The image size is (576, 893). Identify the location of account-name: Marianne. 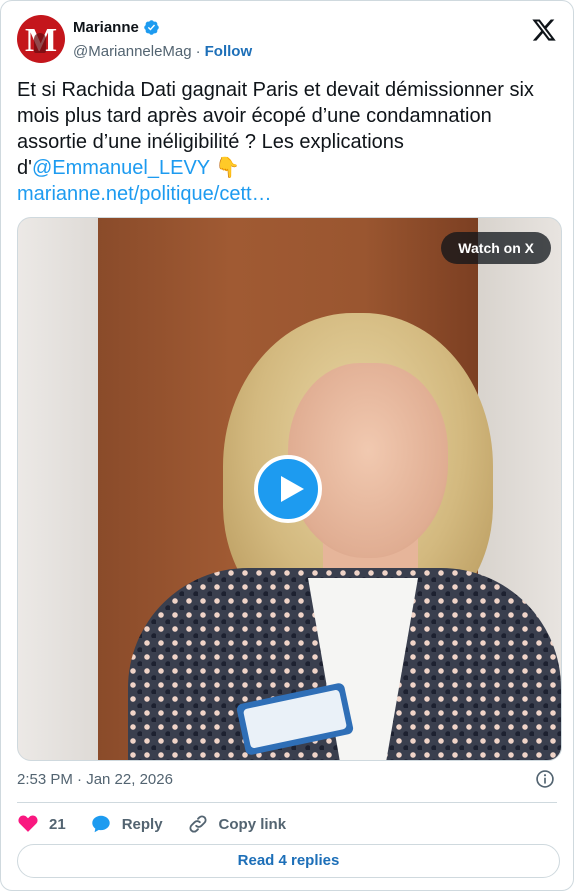
(106, 27).